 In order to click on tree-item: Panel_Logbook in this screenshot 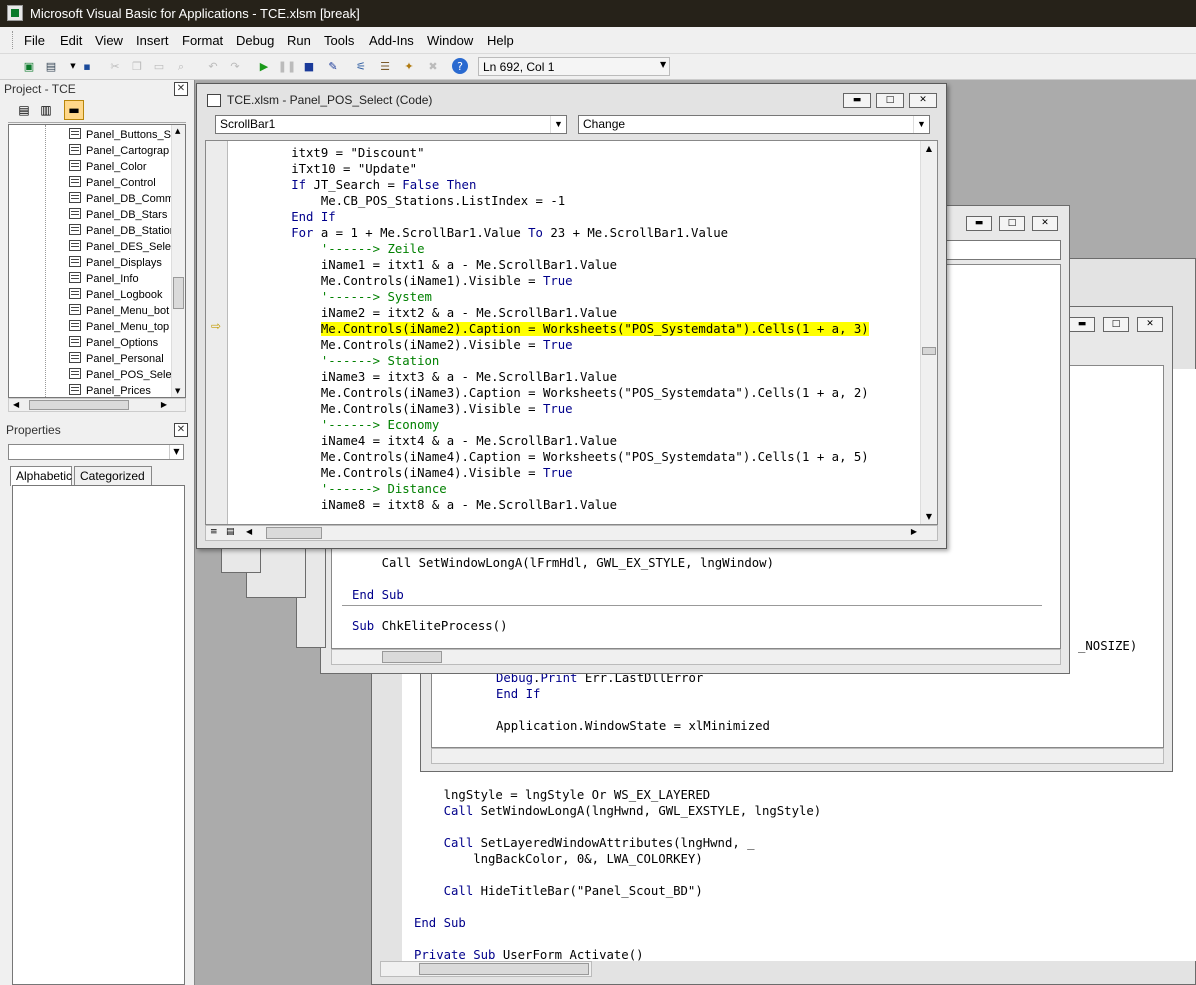, I will do `click(115, 296)`.